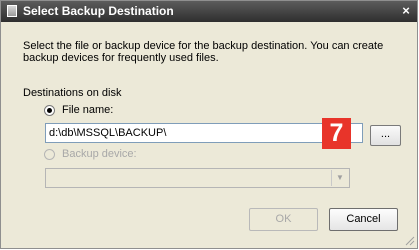  Describe the element at coordinates (363, 219) in the screenshot. I see `cancel-button: Cancel` at that location.